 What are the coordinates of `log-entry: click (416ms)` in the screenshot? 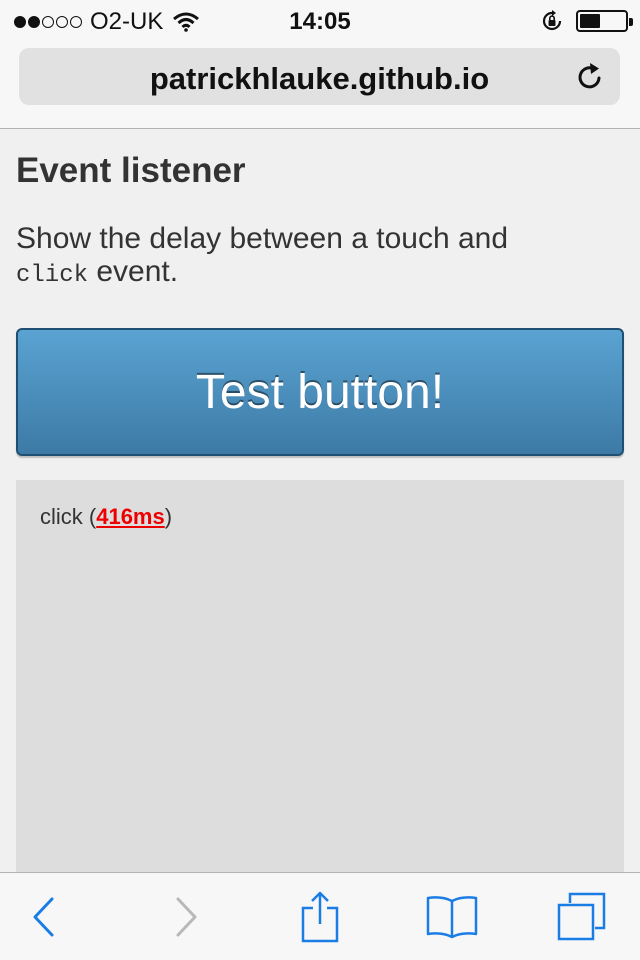 It's located at (106, 517).